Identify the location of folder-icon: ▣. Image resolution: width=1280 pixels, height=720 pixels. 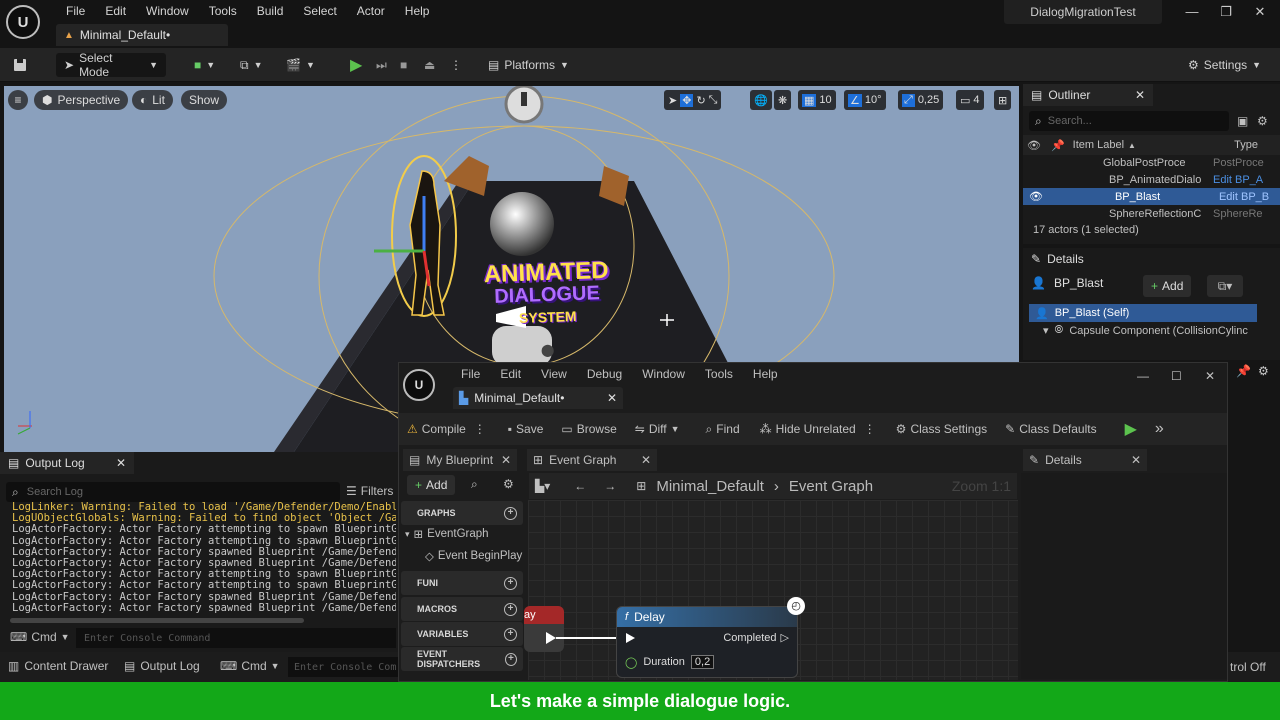
(1242, 121).